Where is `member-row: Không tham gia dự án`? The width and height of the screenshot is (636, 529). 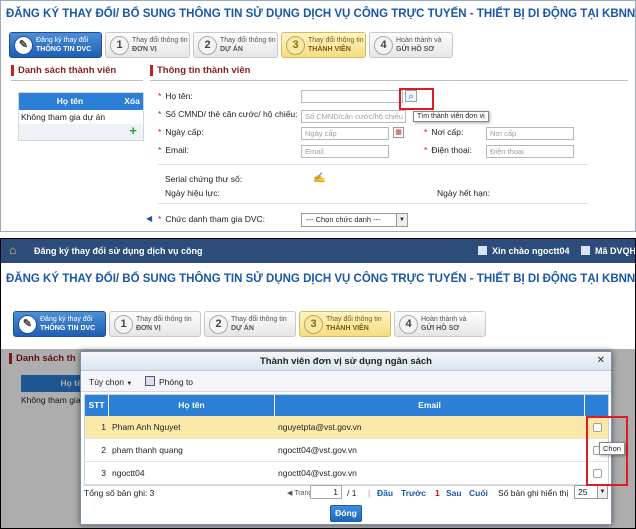
member-row: Không tham gia dự án is located at coordinates (81, 117).